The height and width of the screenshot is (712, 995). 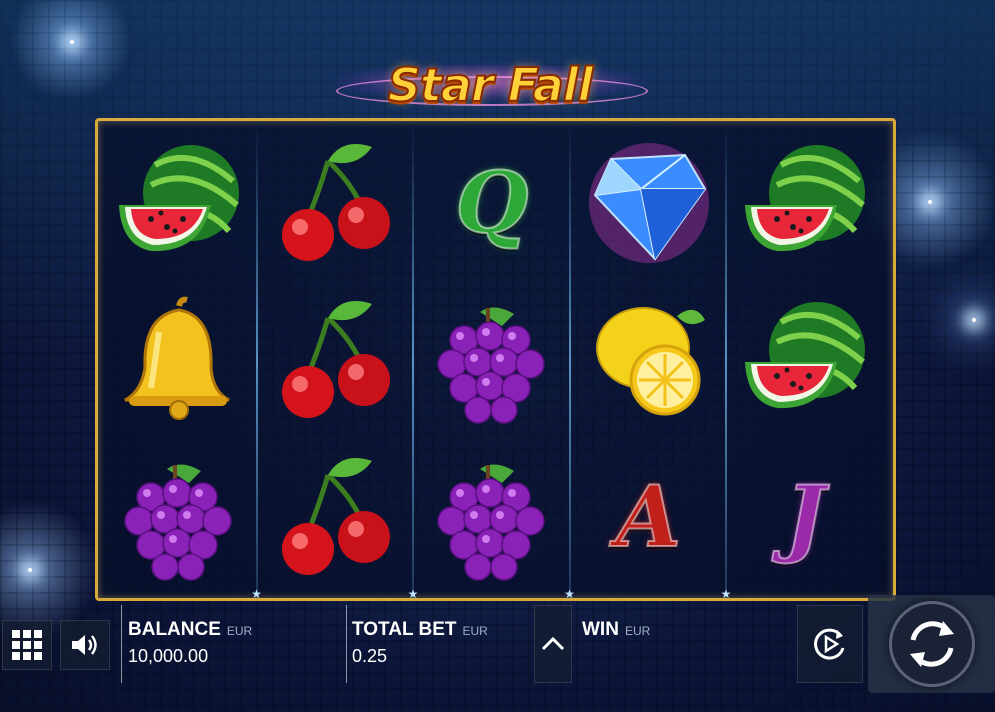 I want to click on speaker-icon, so click(x=84, y=645).